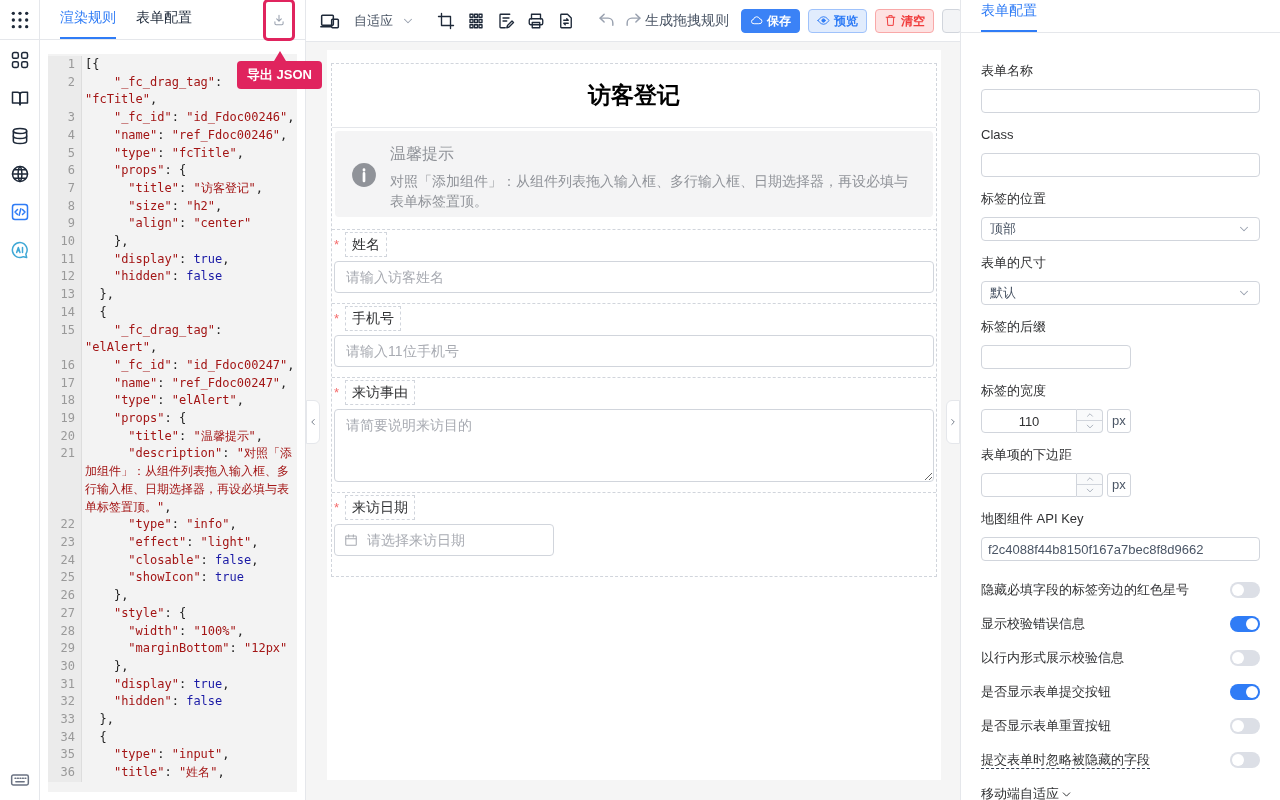 This screenshot has height=800, width=1280. Describe the element at coordinates (65, 720) in the screenshot. I see `line-number: 33` at that location.